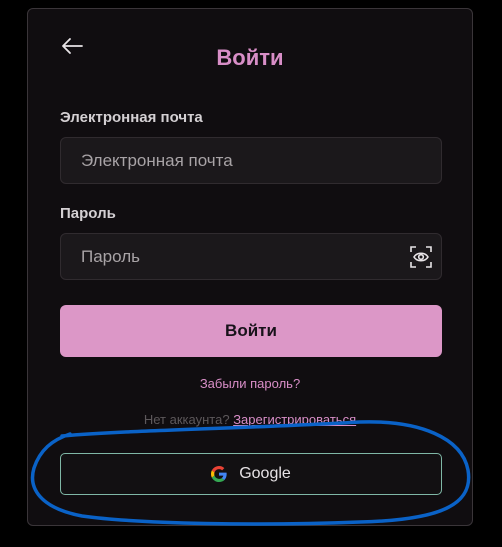 Image resolution: width=502 pixels, height=547 pixels. Describe the element at coordinates (131, 117) in the screenshot. I see `email-label: Электронная почта` at that location.